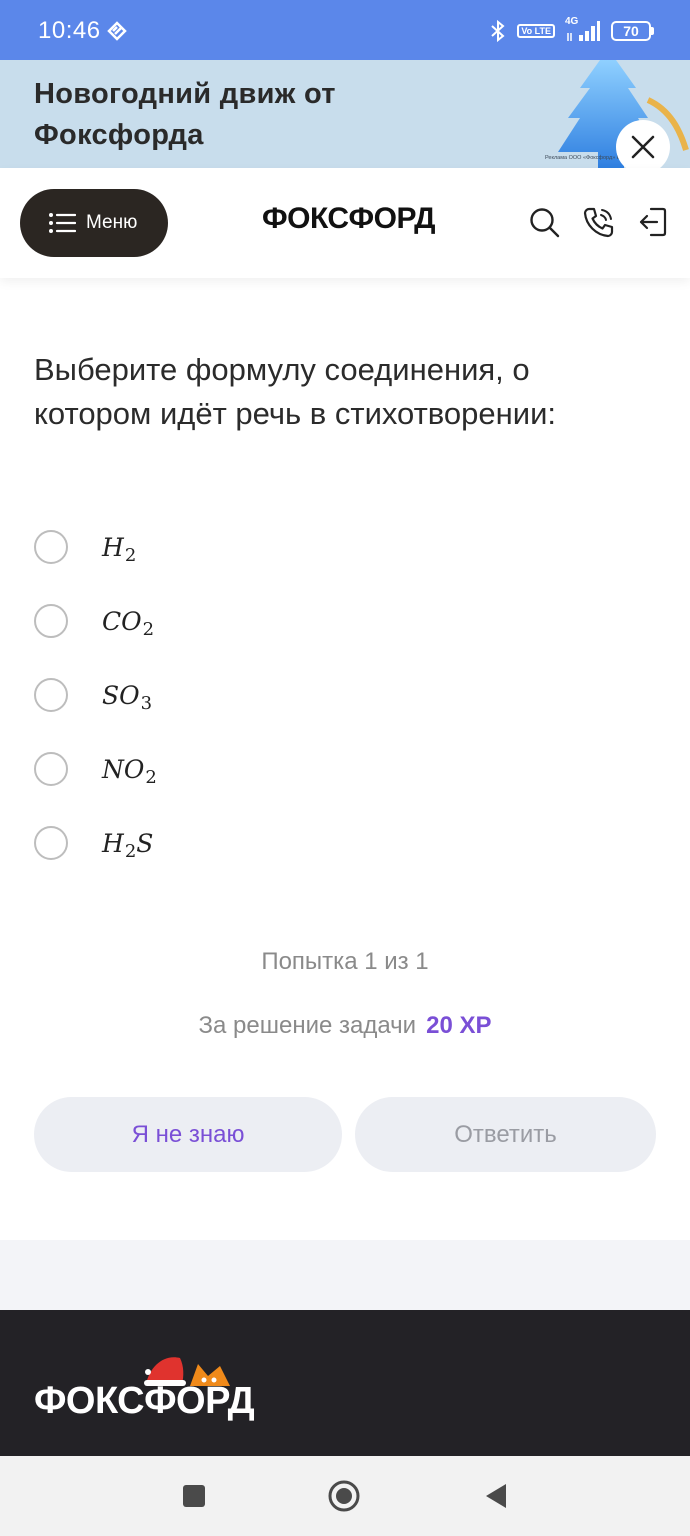 This screenshot has width=690, height=1536. Describe the element at coordinates (536, 31) in the screenshot. I see `volte-badge: Vo LTE` at that location.